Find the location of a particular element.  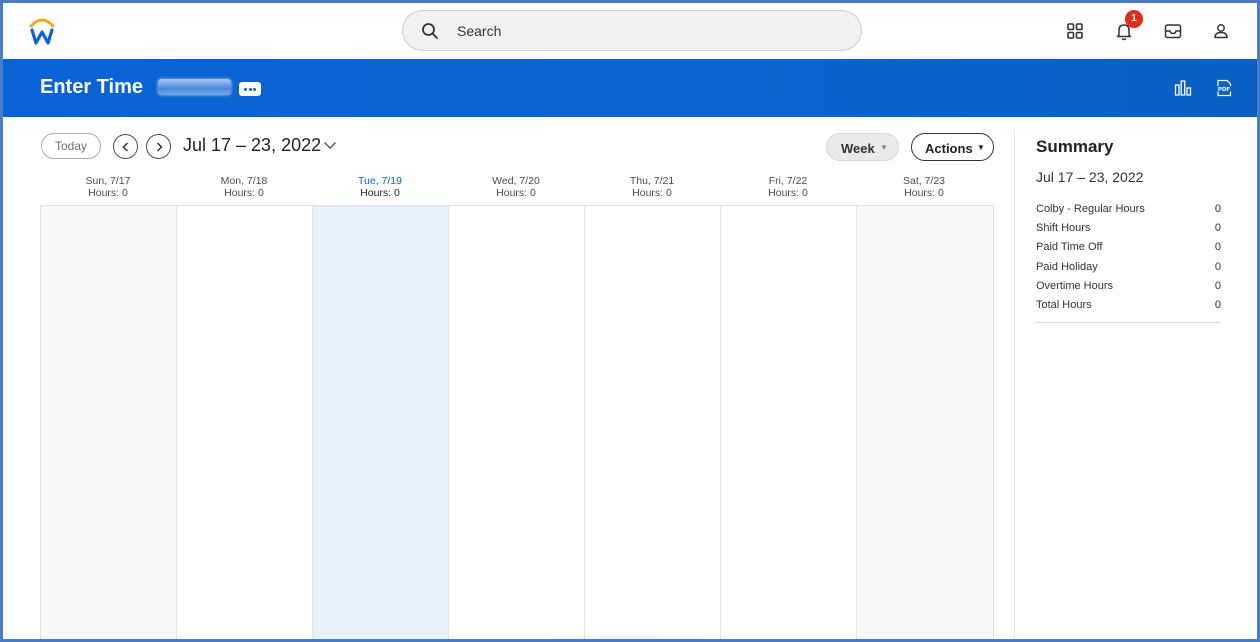

date-range-selector: Jul 17 – 23, 2022 is located at coordinates (252, 145).